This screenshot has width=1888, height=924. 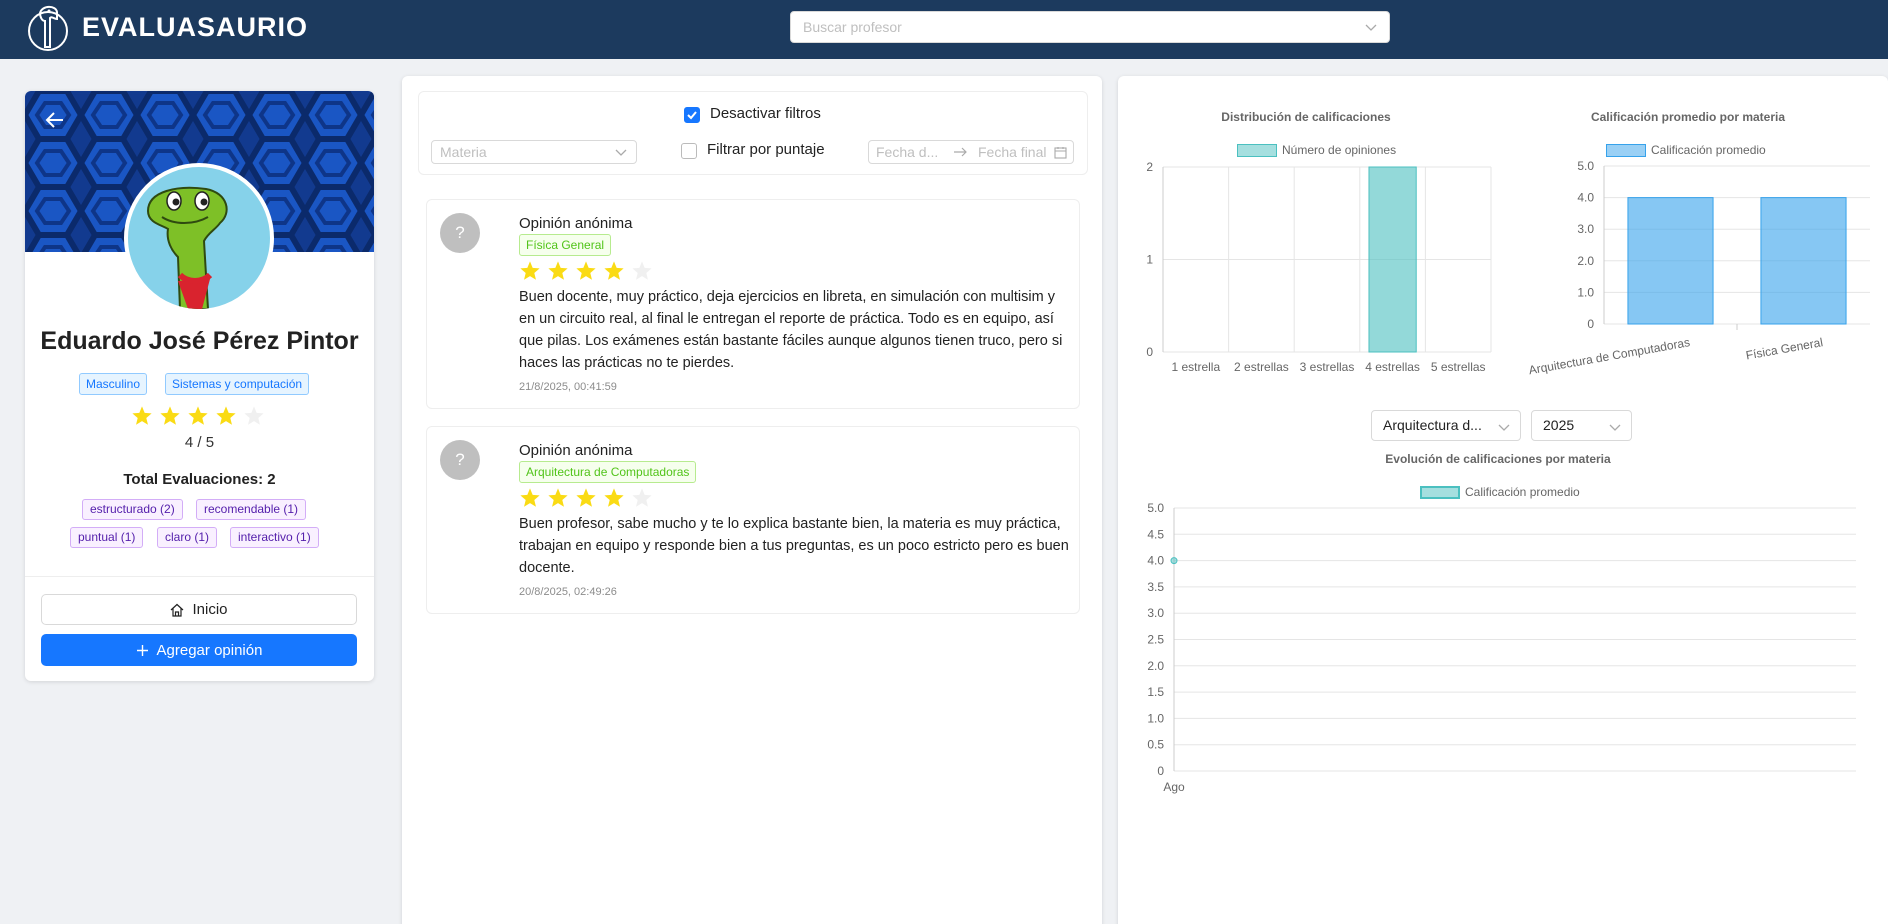 I want to click on arrow-right-icon, so click(x=960, y=152).